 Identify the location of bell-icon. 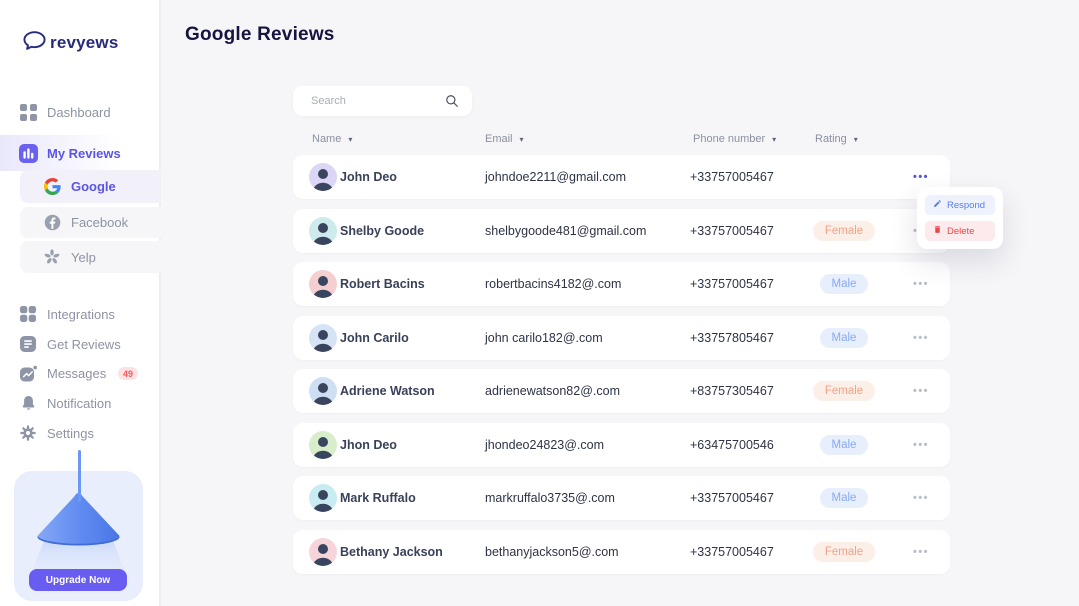
(28, 403).